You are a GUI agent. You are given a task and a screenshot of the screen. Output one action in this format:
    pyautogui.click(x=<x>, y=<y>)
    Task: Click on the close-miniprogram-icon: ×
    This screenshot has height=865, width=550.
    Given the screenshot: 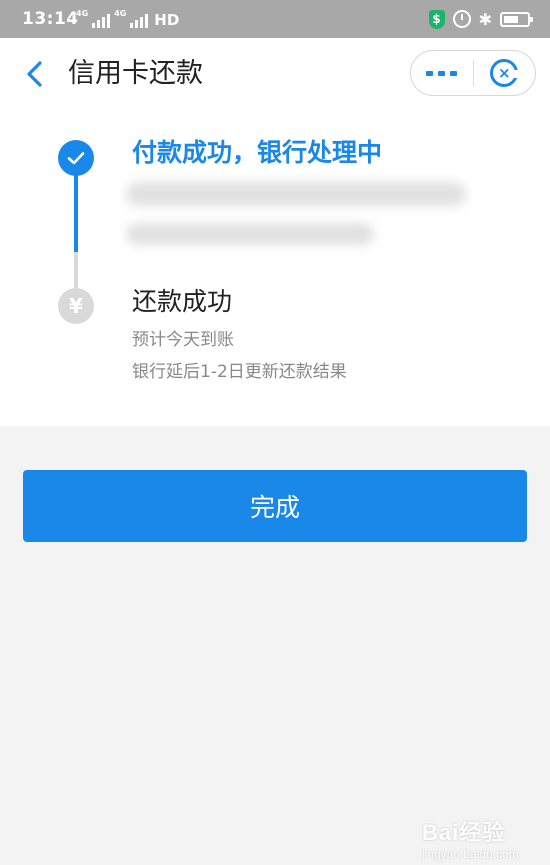 What is the action you would take?
    pyautogui.click(x=506, y=73)
    